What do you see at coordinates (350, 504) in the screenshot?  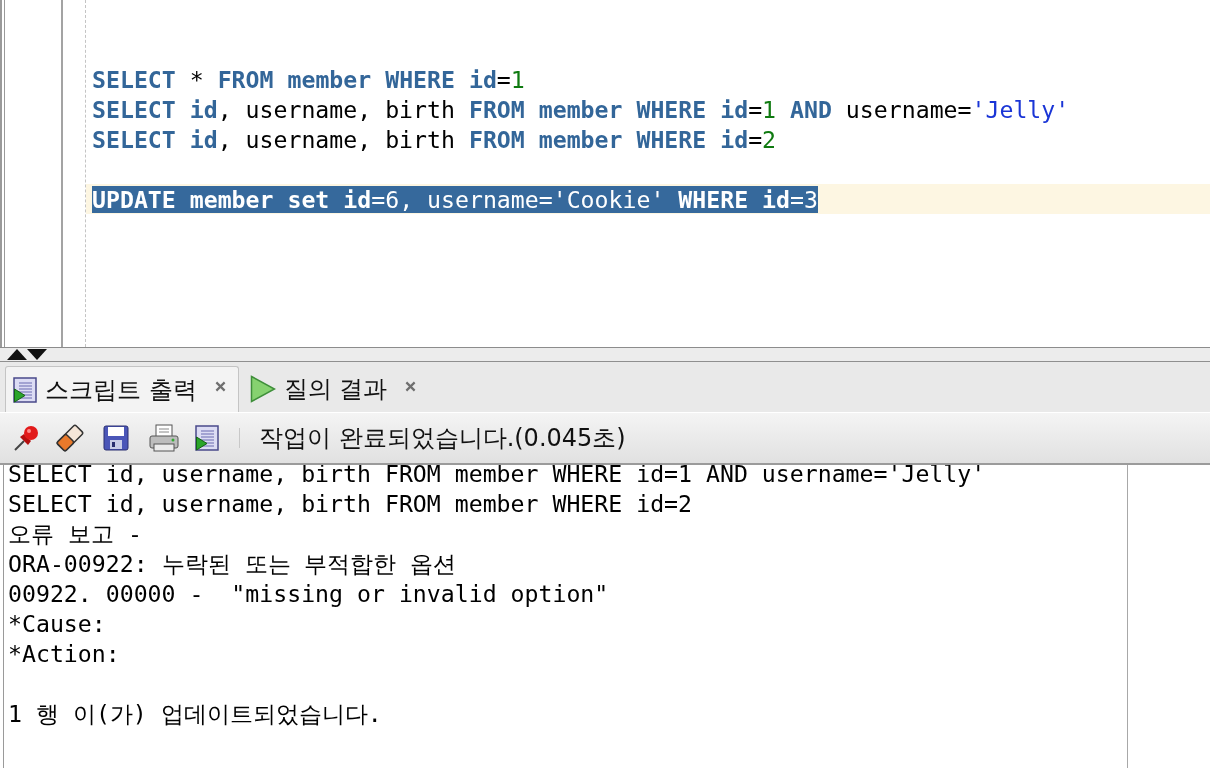 I see `output-line: SELECT id, username, birth FROM member WHERE id=2` at bounding box center [350, 504].